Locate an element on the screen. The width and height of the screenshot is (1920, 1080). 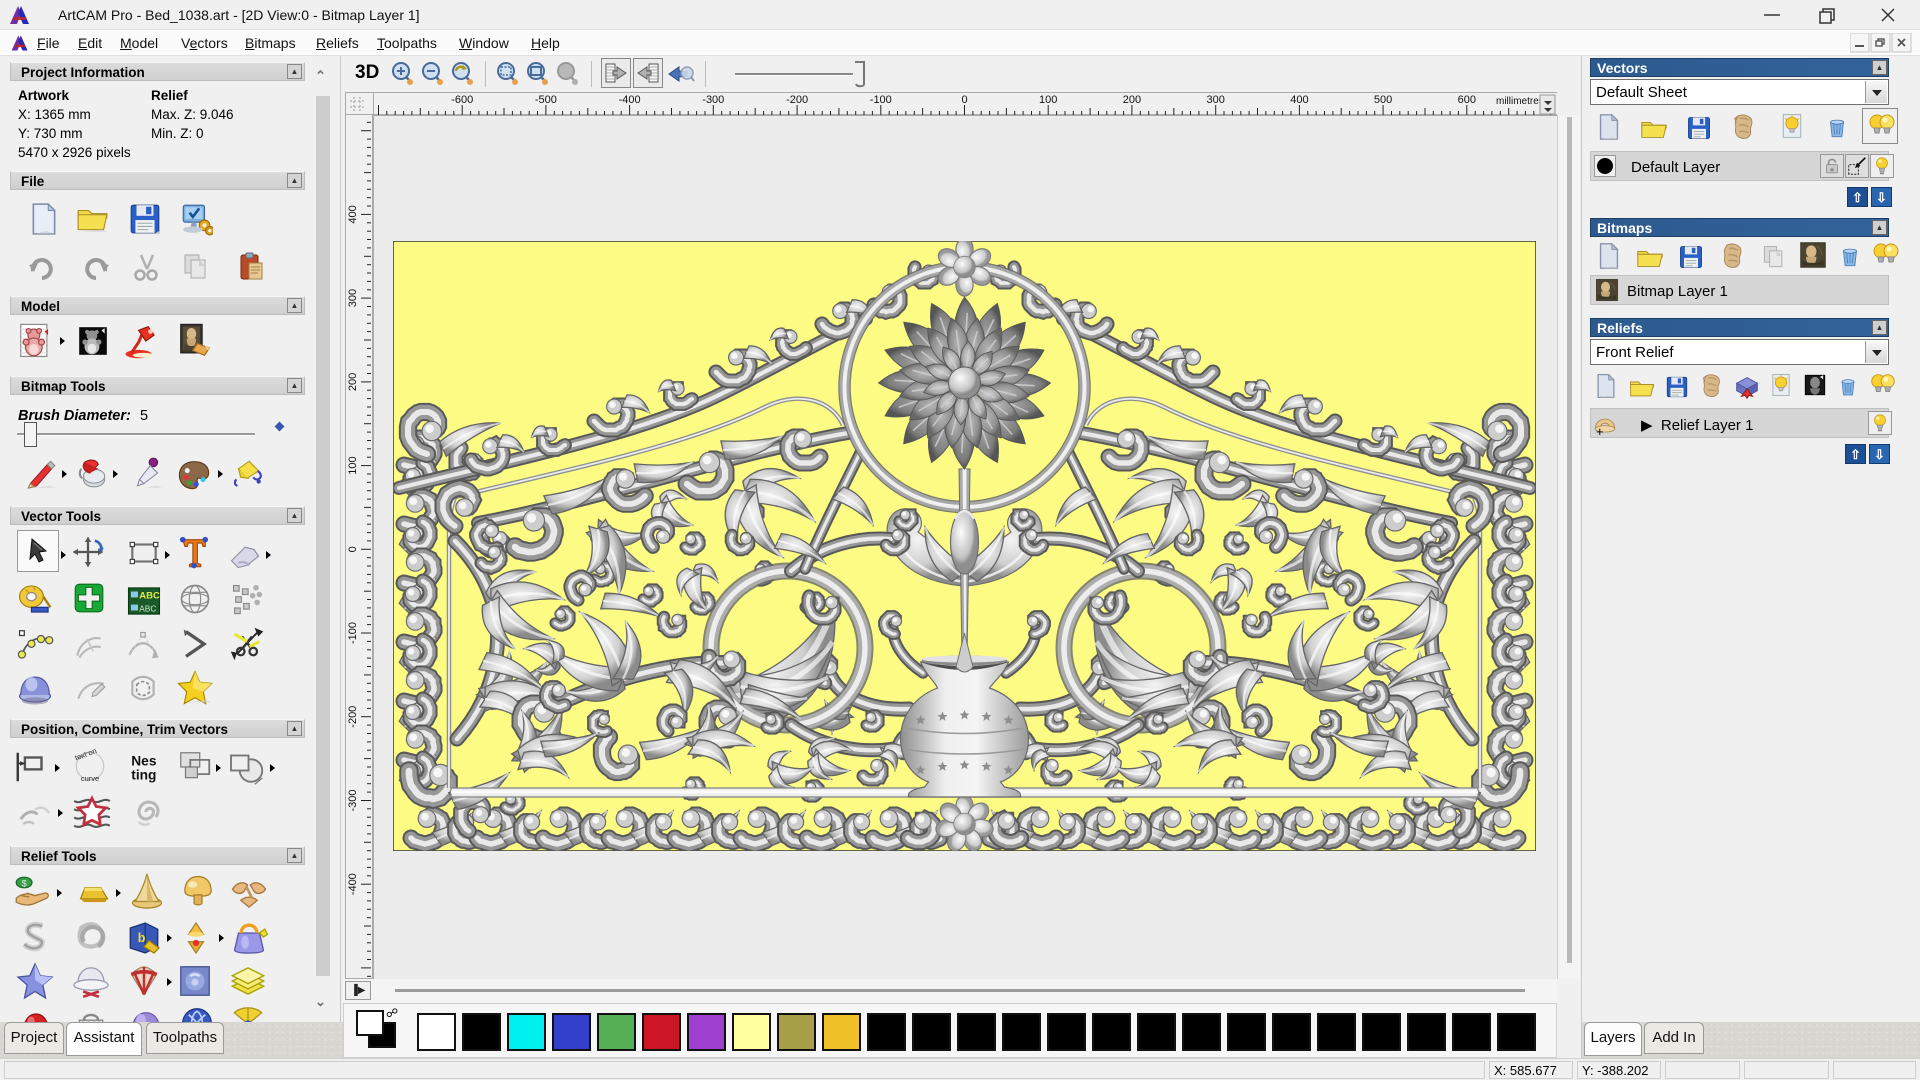
svg-text: -500 is located at coordinates (546, 100).